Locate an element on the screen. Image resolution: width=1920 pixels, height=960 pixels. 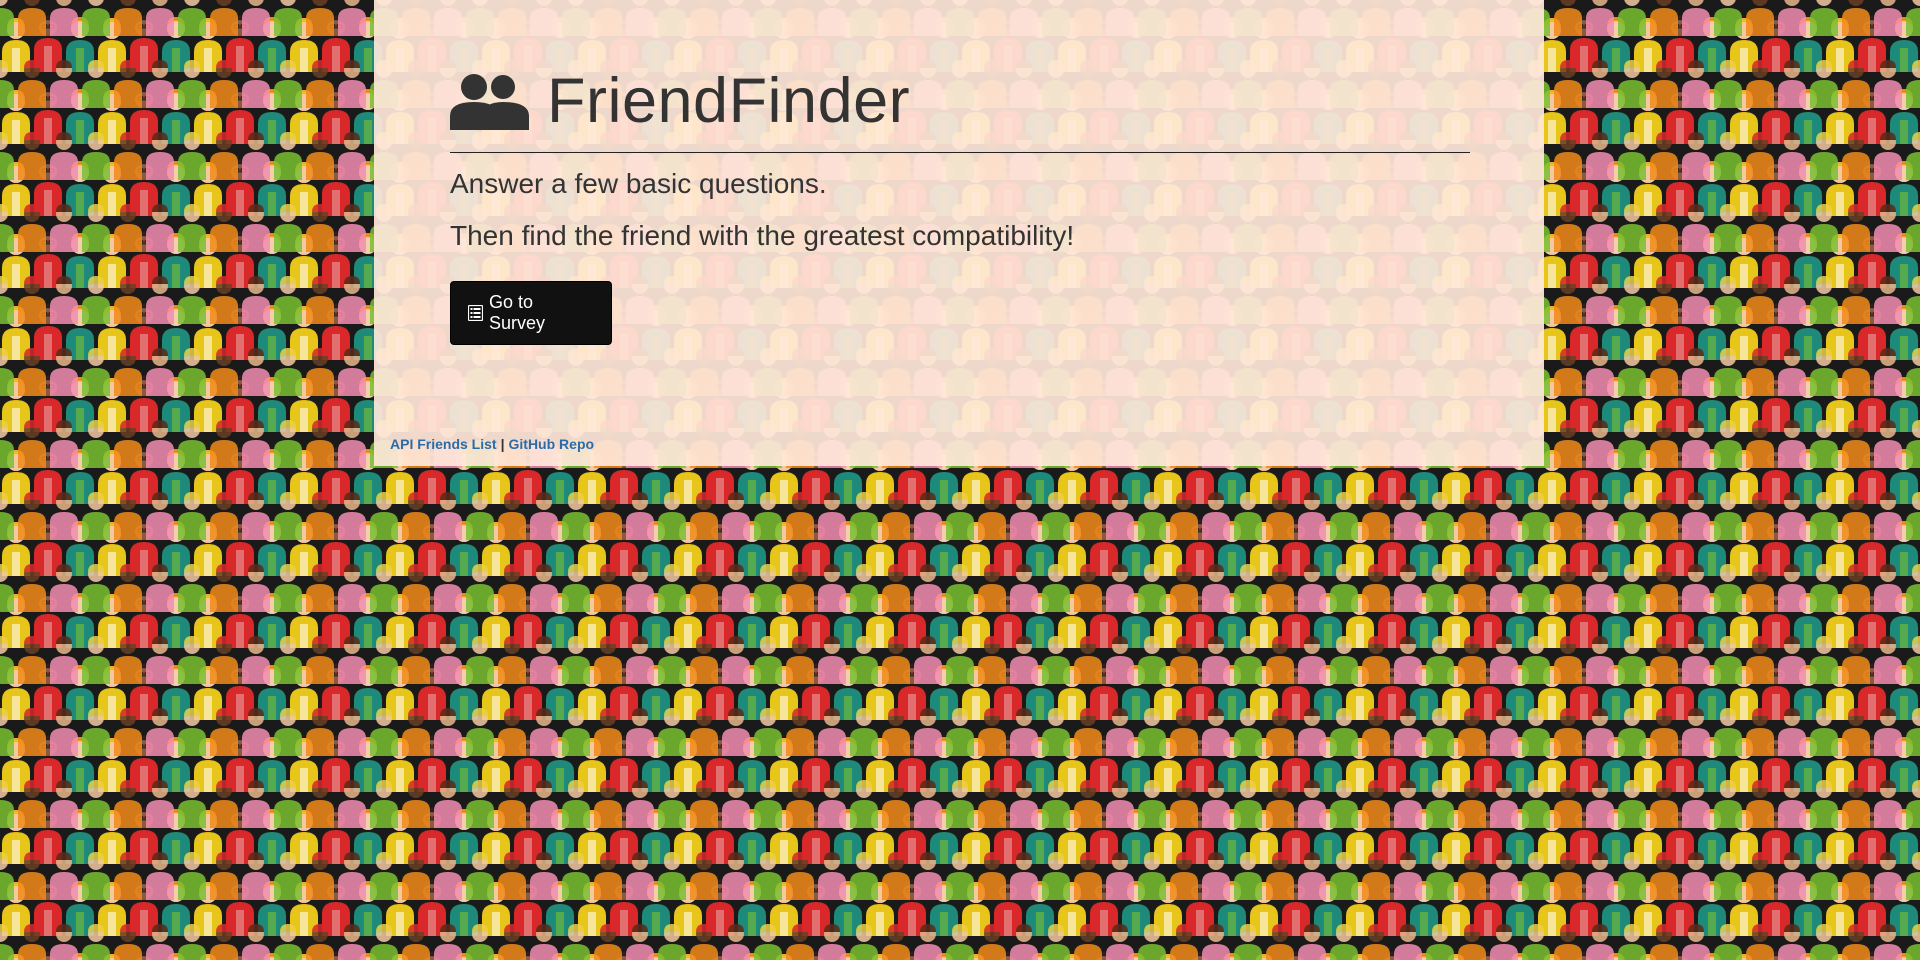
users-icon is located at coordinates (490, 101).